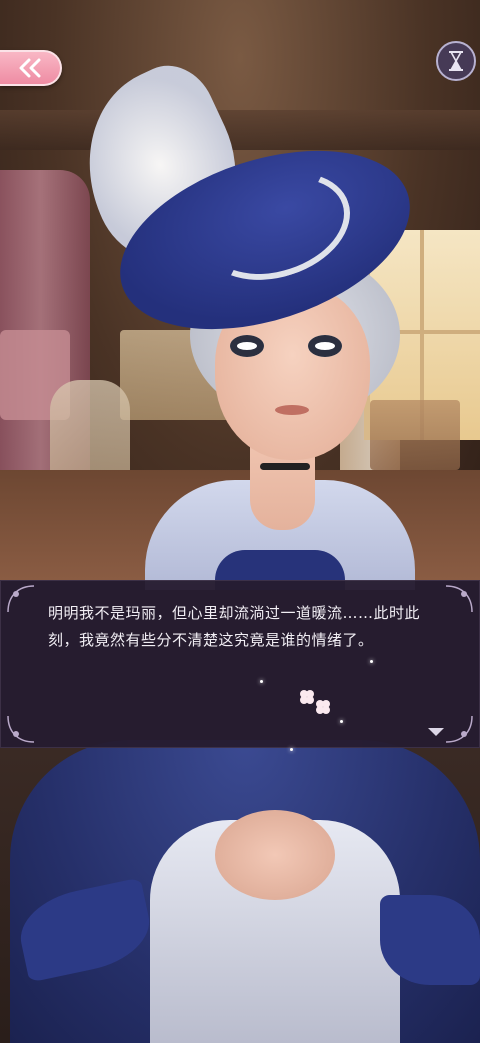 This screenshot has height=1043, width=480. What do you see at coordinates (430, 940) in the screenshot?
I see `gown-bow-right` at bounding box center [430, 940].